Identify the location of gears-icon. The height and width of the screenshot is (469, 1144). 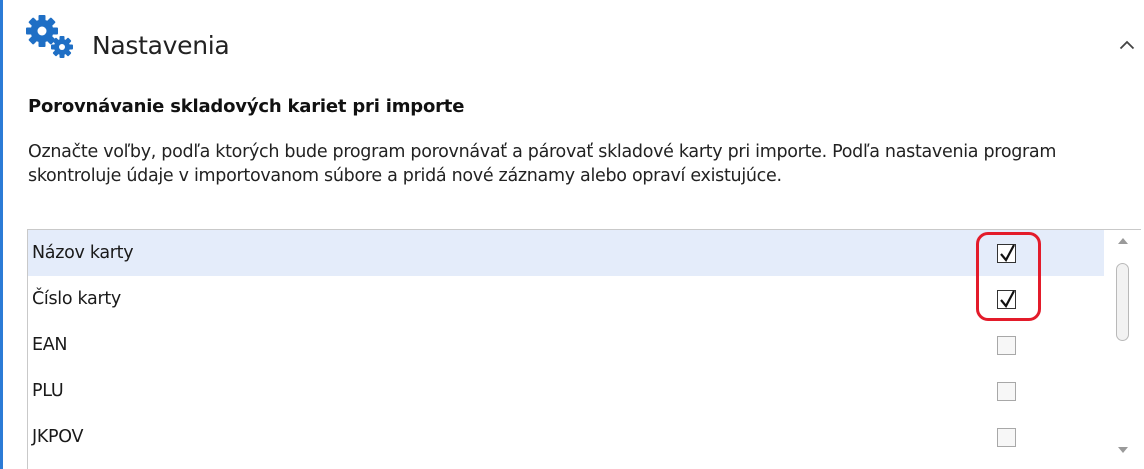
(49, 37).